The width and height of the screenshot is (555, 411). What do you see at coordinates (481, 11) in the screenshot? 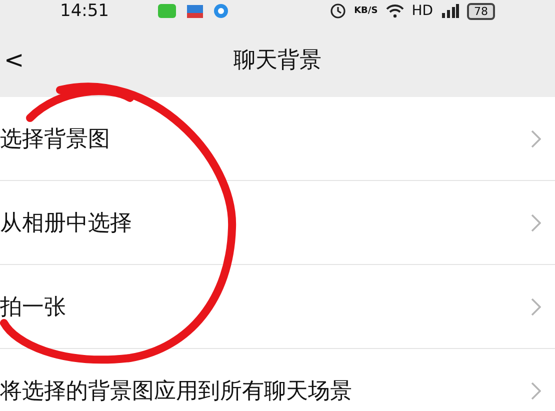
I see `battery-level: 78` at bounding box center [481, 11].